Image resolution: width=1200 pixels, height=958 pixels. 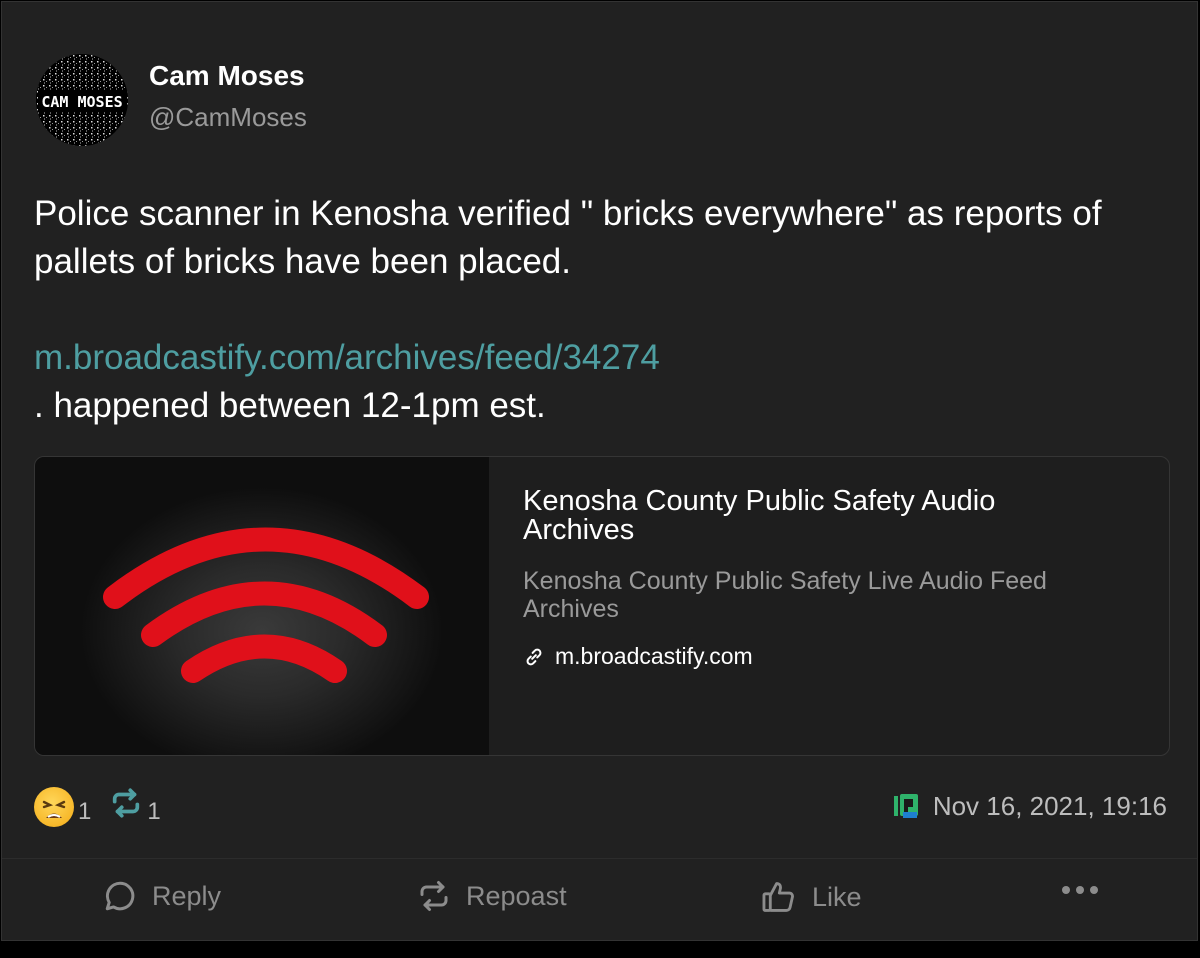 What do you see at coordinates (779, 897) in the screenshot?
I see `thumbs-up-icon` at bounding box center [779, 897].